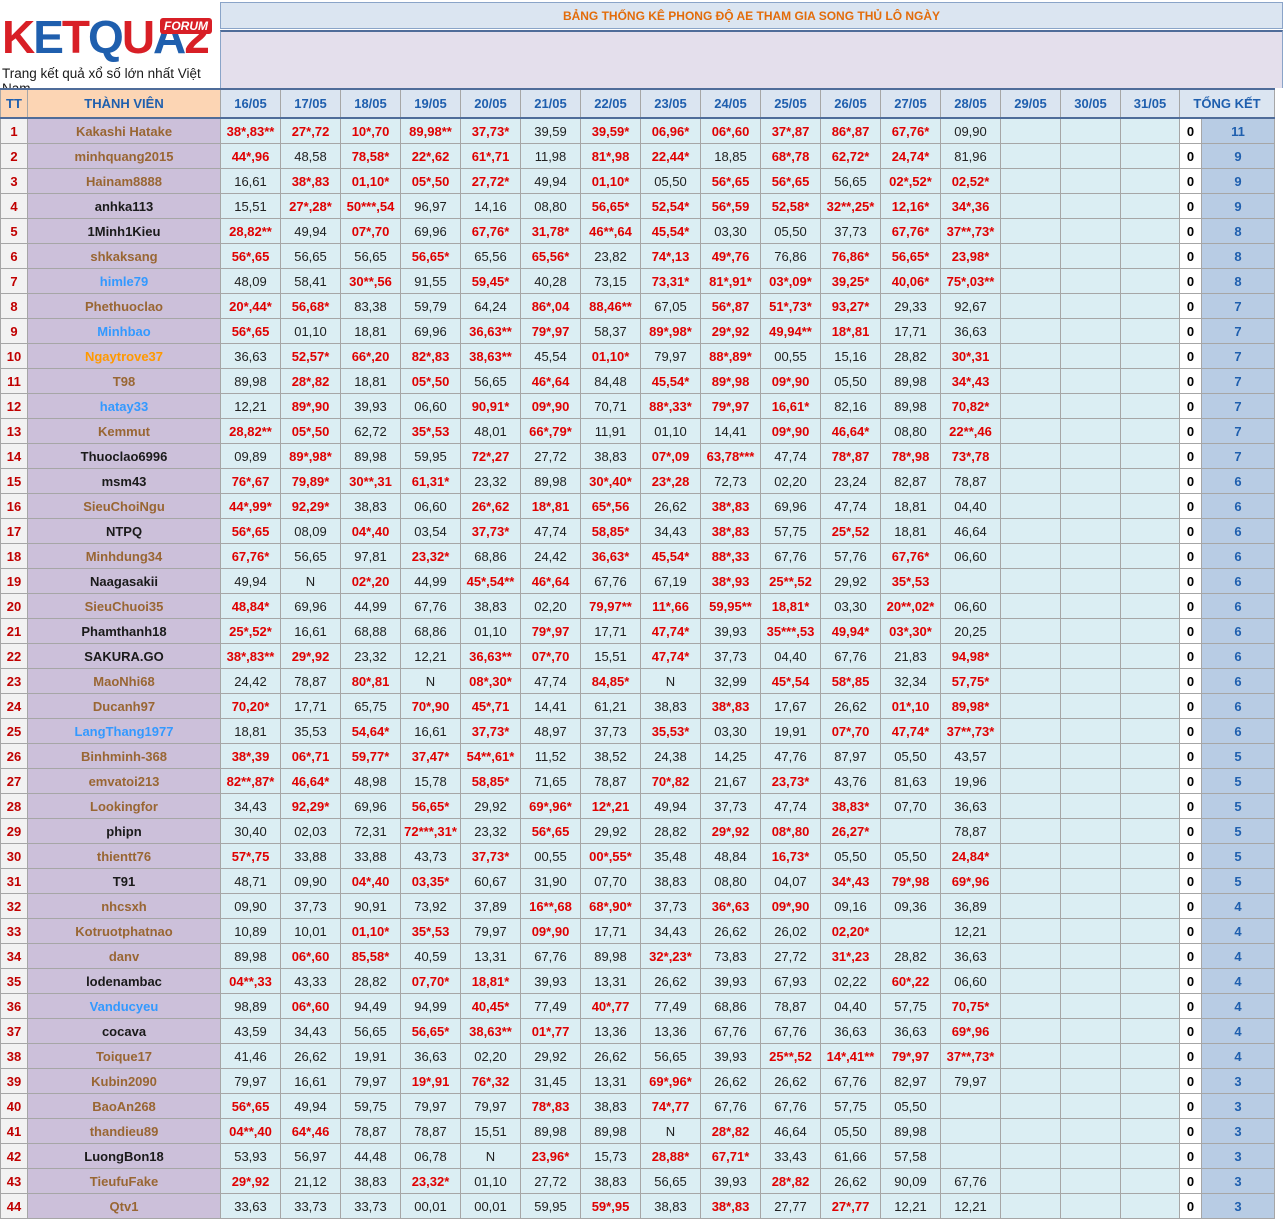 Image resolution: width=1285 pixels, height=1219 pixels. Describe the element at coordinates (124, 706) in the screenshot. I see `member-name: Ducanh97` at that location.